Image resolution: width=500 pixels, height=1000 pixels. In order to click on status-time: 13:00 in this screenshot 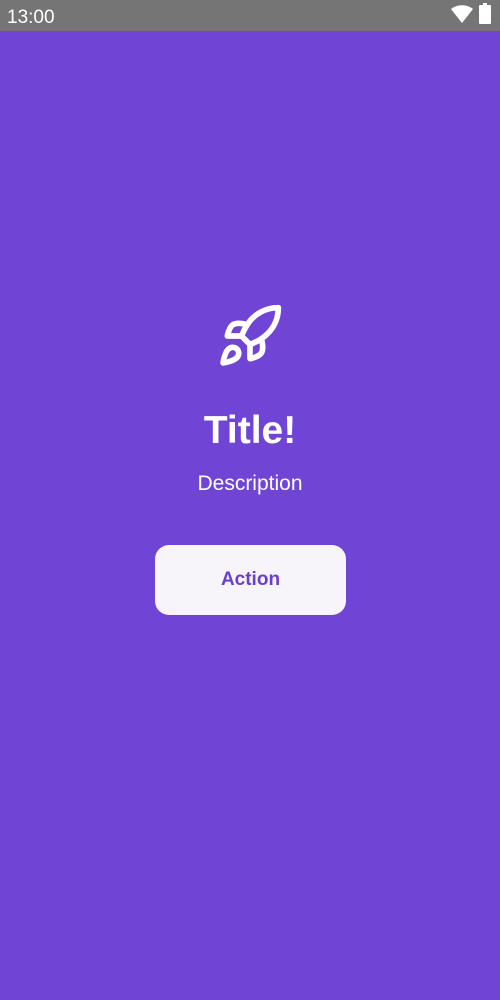, I will do `click(31, 17)`.